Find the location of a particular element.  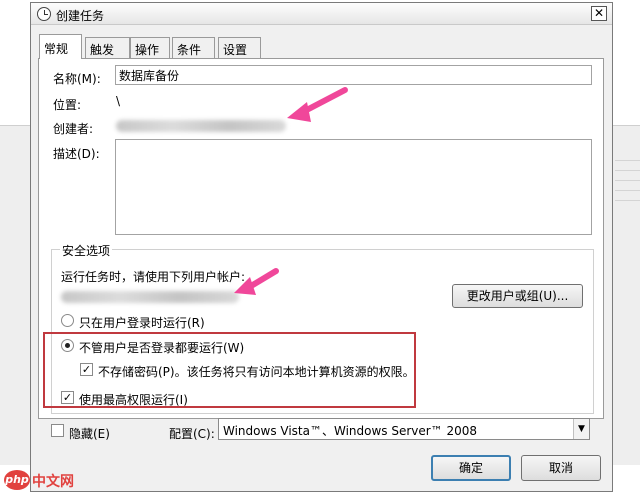

configure-select: Windows Vista™、Windows Server™ 2008 ▼ is located at coordinates (404, 429).